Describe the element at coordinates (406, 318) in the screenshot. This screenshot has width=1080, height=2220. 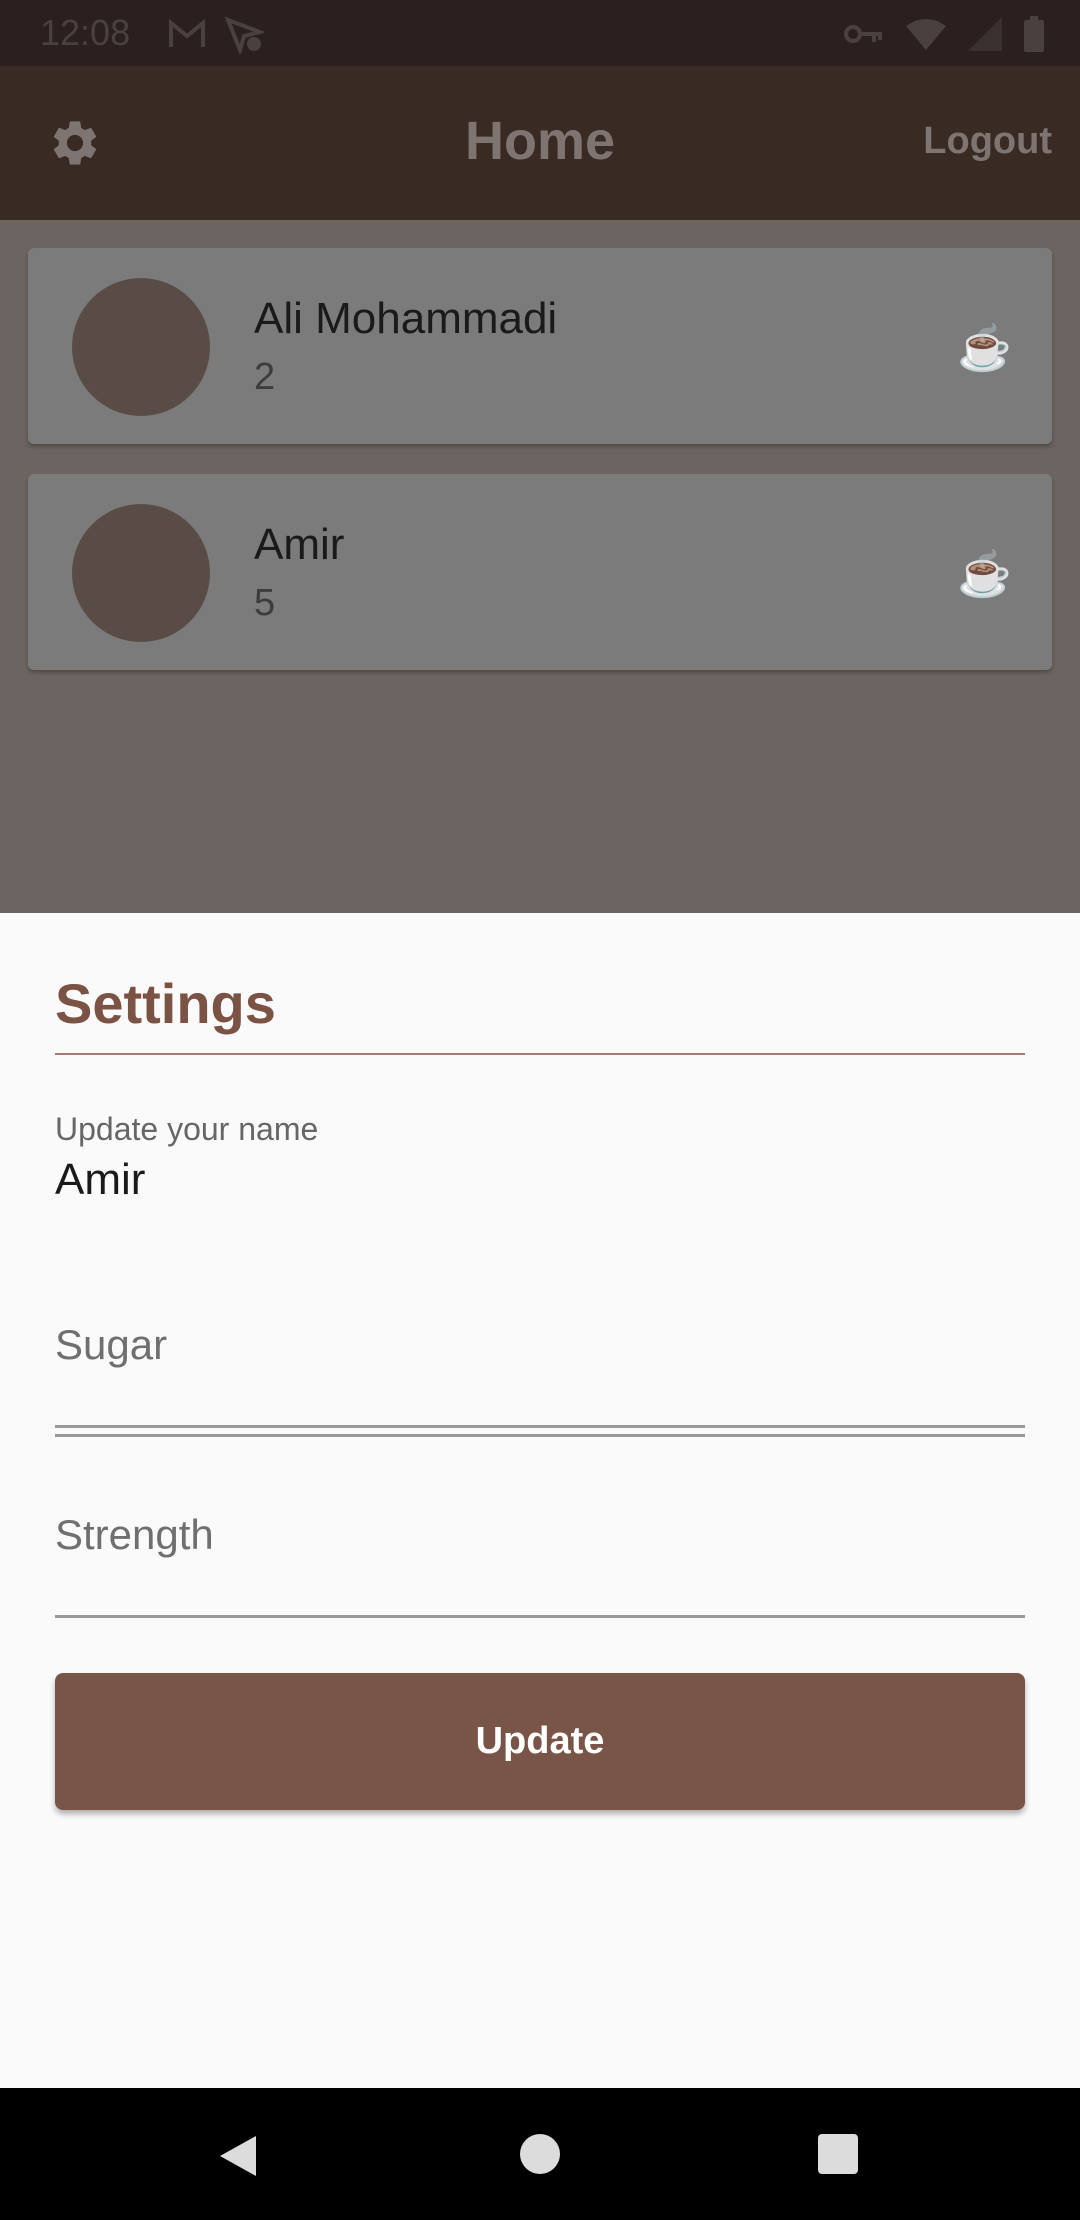
I see `list-item-name: Ali Mohammadi` at that location.